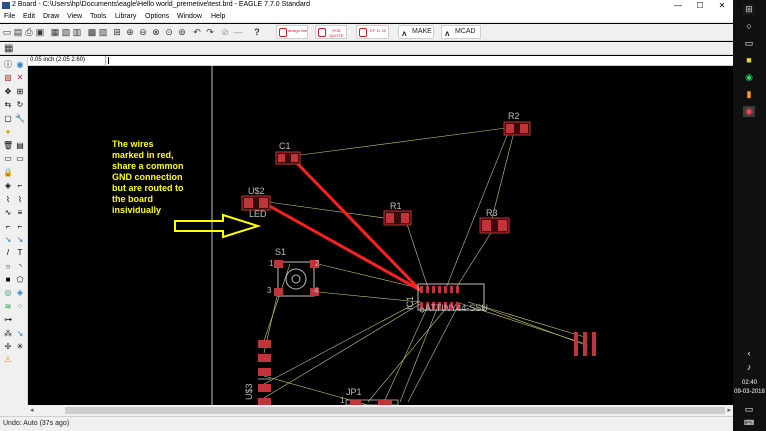  What do you see at coordinates (20, 104) in the screenshot?
I see `rotate-icon: ↻` at bounding box center [20, 104].